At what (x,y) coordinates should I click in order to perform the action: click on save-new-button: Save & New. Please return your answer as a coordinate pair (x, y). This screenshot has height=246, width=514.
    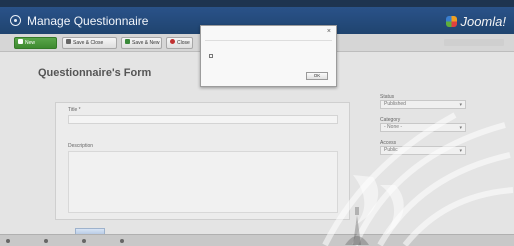
    Looking at the image, I should click on (141, 43).